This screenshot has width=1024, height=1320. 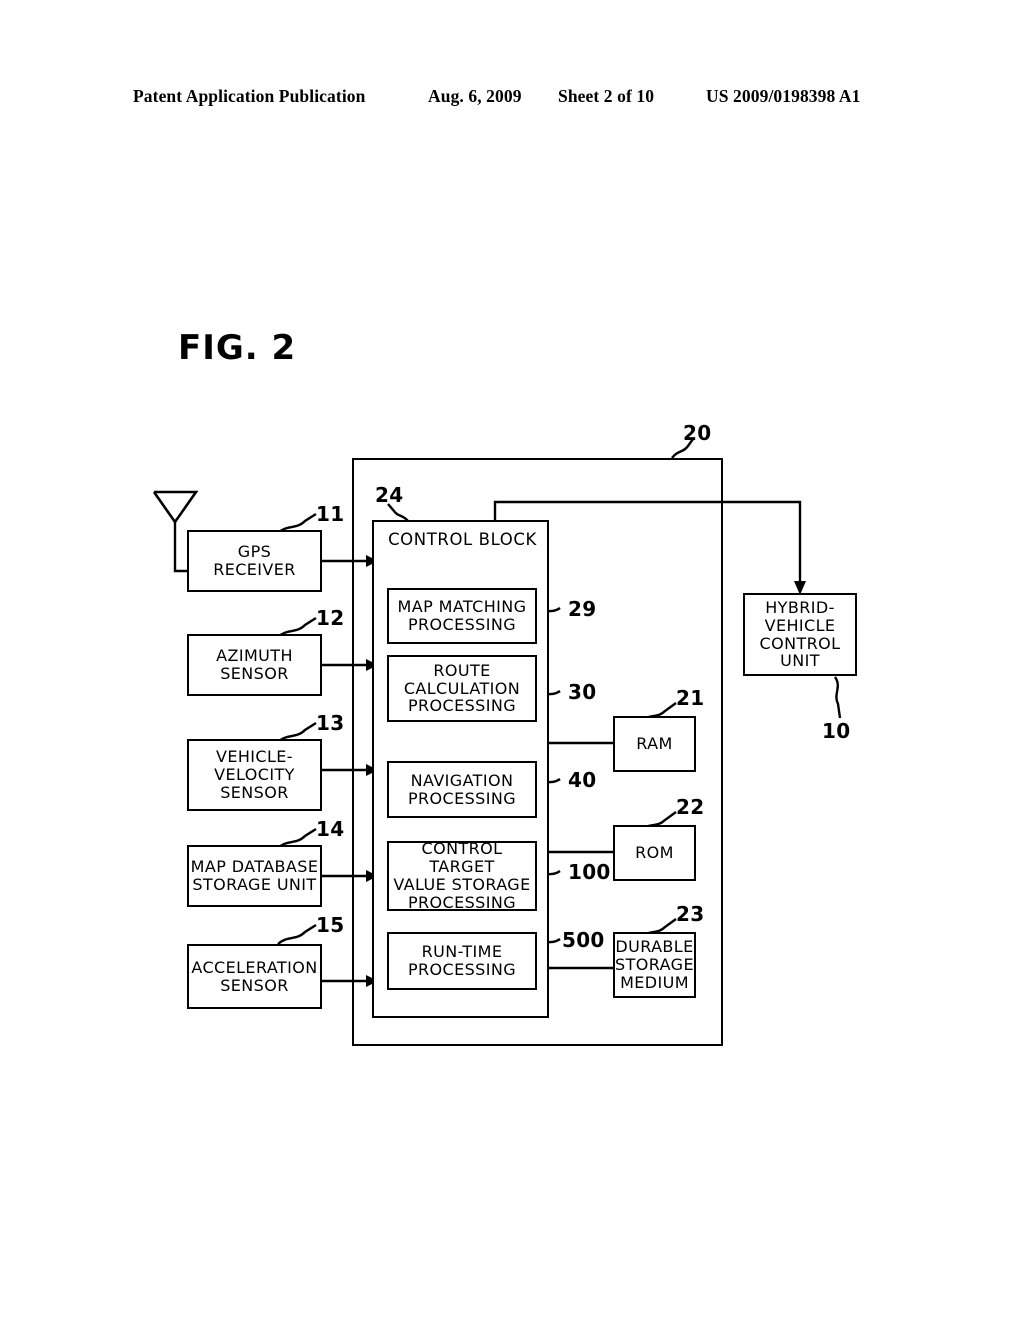 What do you see at coordinates (254, 876) in the screenshot?
I see `block-map-database-storage-unit: MAP DATABASE STORAGE UNIT` at bounding box center [254, 876].